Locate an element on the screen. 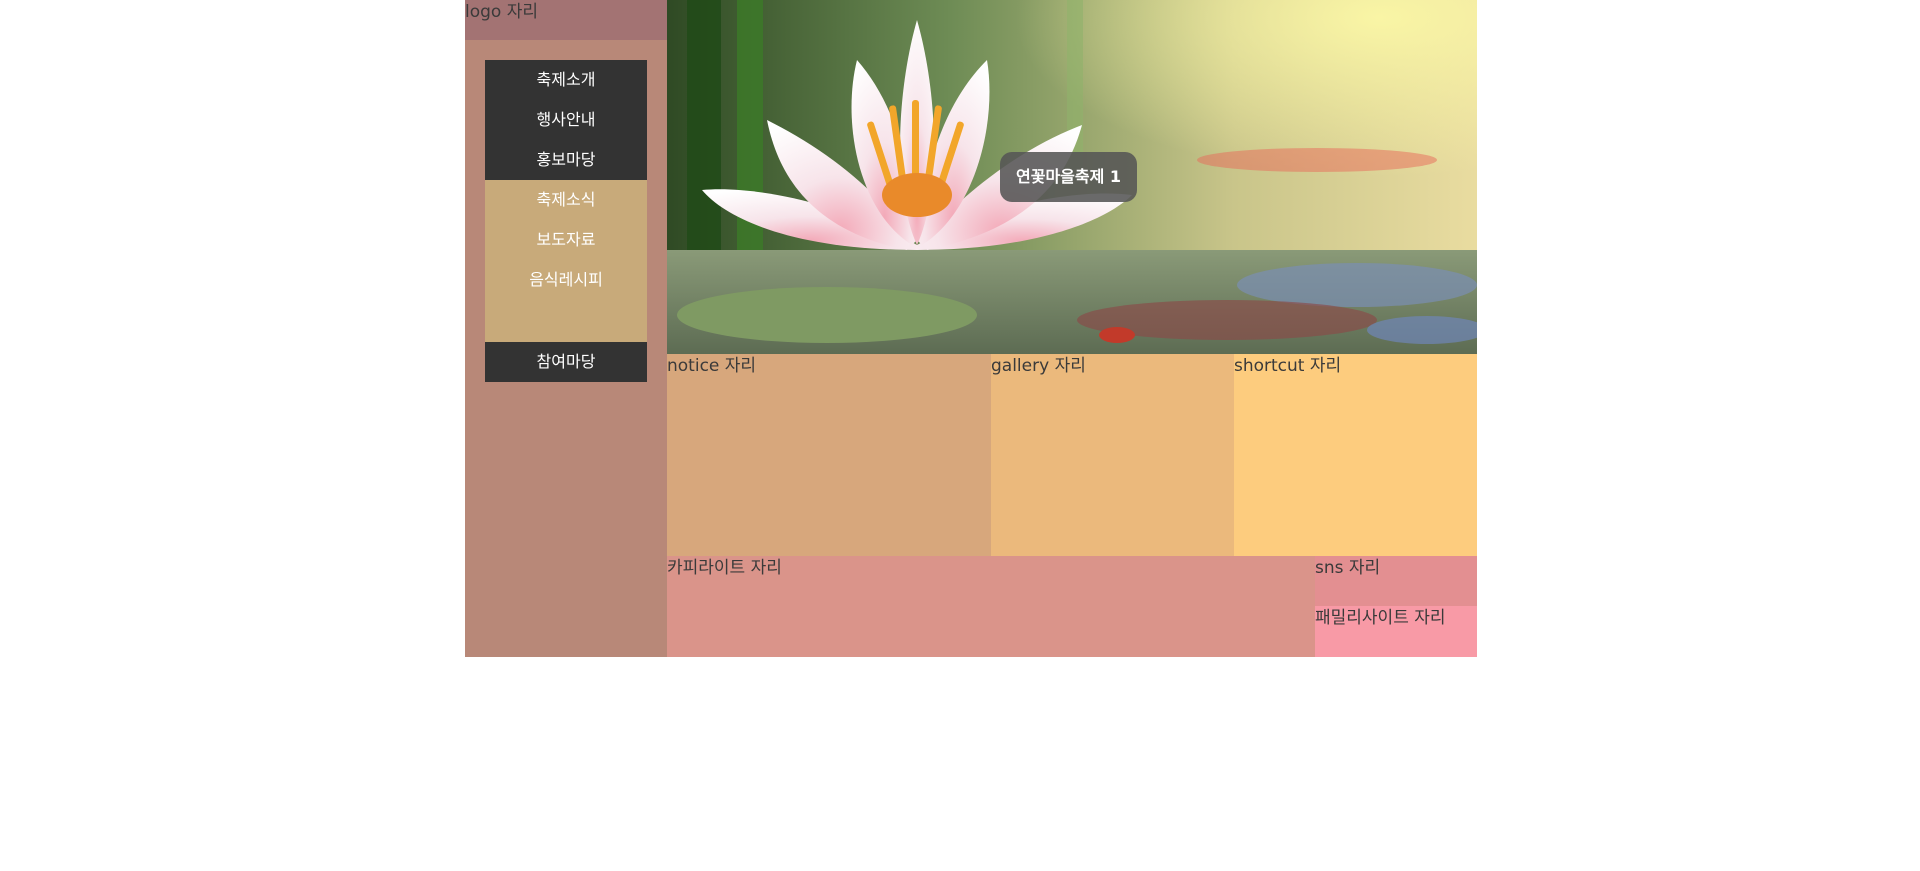 This screenshot has height=871, width=1920. nav-item-event-guide: 행사안내 is located at coordinates (566, 120).